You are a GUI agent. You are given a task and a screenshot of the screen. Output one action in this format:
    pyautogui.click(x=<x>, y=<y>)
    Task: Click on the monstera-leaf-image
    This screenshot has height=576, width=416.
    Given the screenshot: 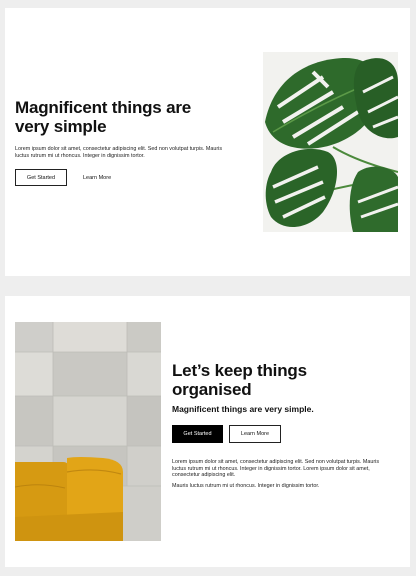 What is the action you would take?
    pyautogui.click(x=330, y=142)
    